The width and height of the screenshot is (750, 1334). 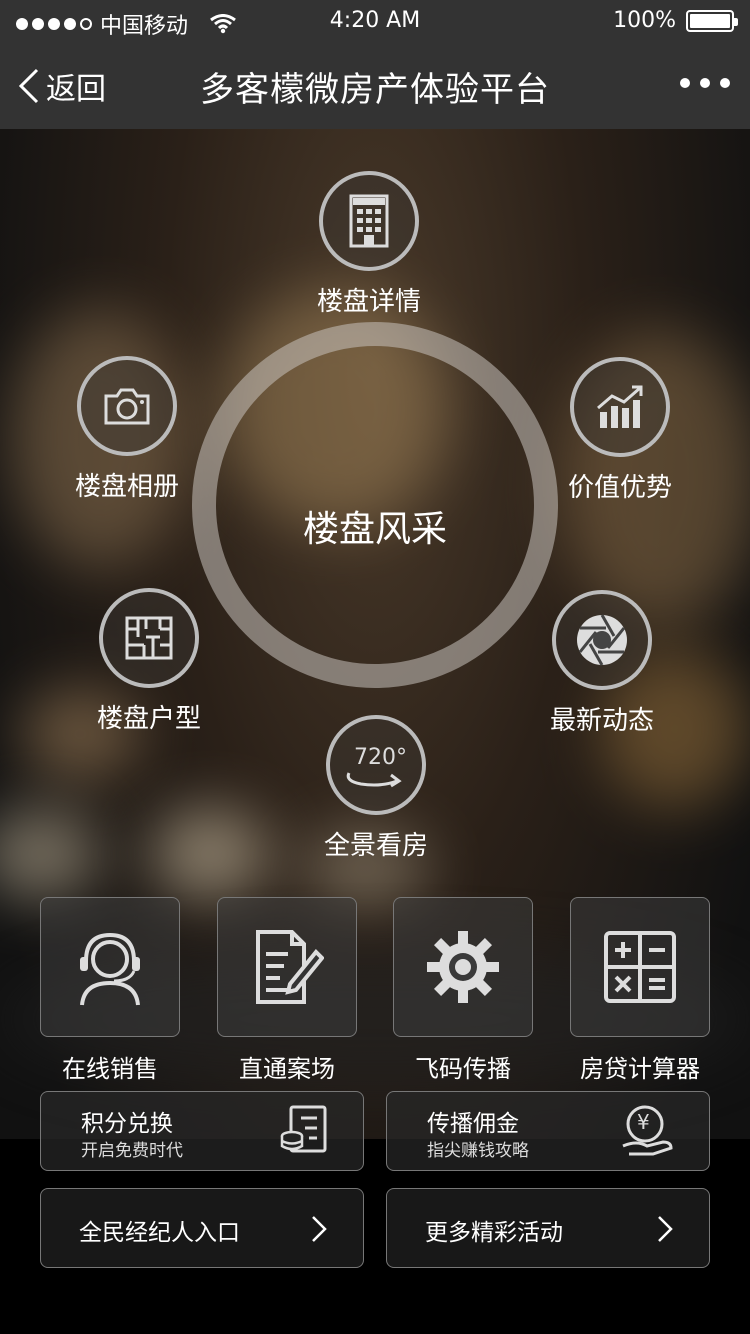 I want to click on battery-percentage: 100%, so click(x=644, y=20).